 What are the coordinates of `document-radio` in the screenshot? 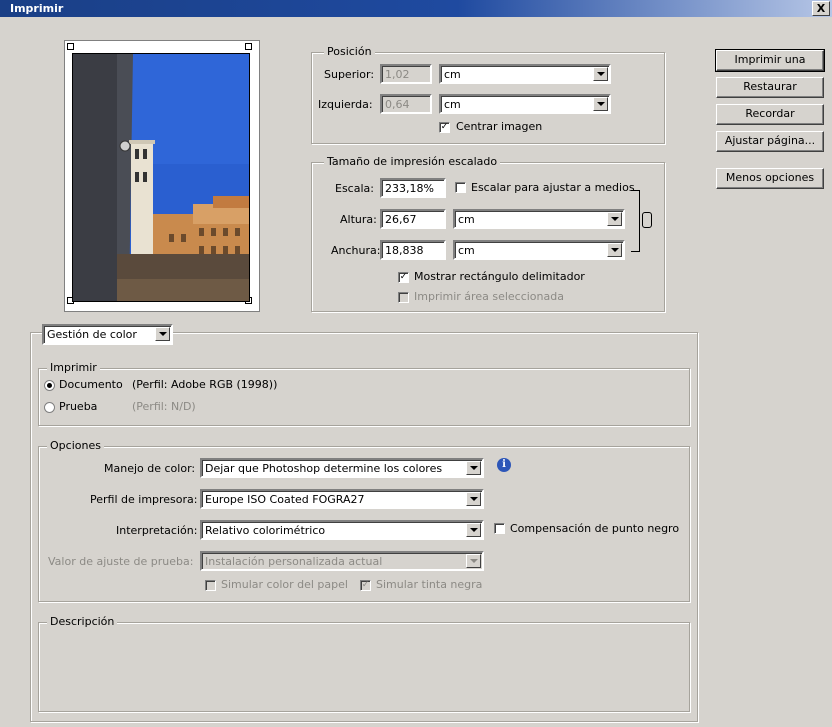 It's located at (49, 385).